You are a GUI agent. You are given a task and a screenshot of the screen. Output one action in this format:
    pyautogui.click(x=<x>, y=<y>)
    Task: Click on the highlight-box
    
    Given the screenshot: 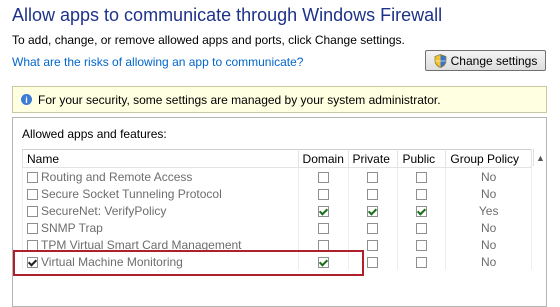 What is the action you would take?
    pyautogui.click(x=188, y=263)
    